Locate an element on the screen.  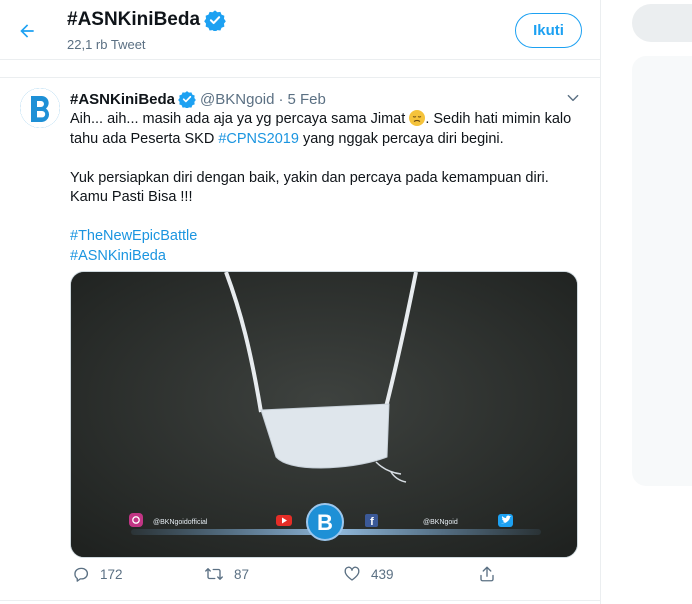
tweet-text-segment: tahu ada Peserta SKD is located at coordinates (144, 138).